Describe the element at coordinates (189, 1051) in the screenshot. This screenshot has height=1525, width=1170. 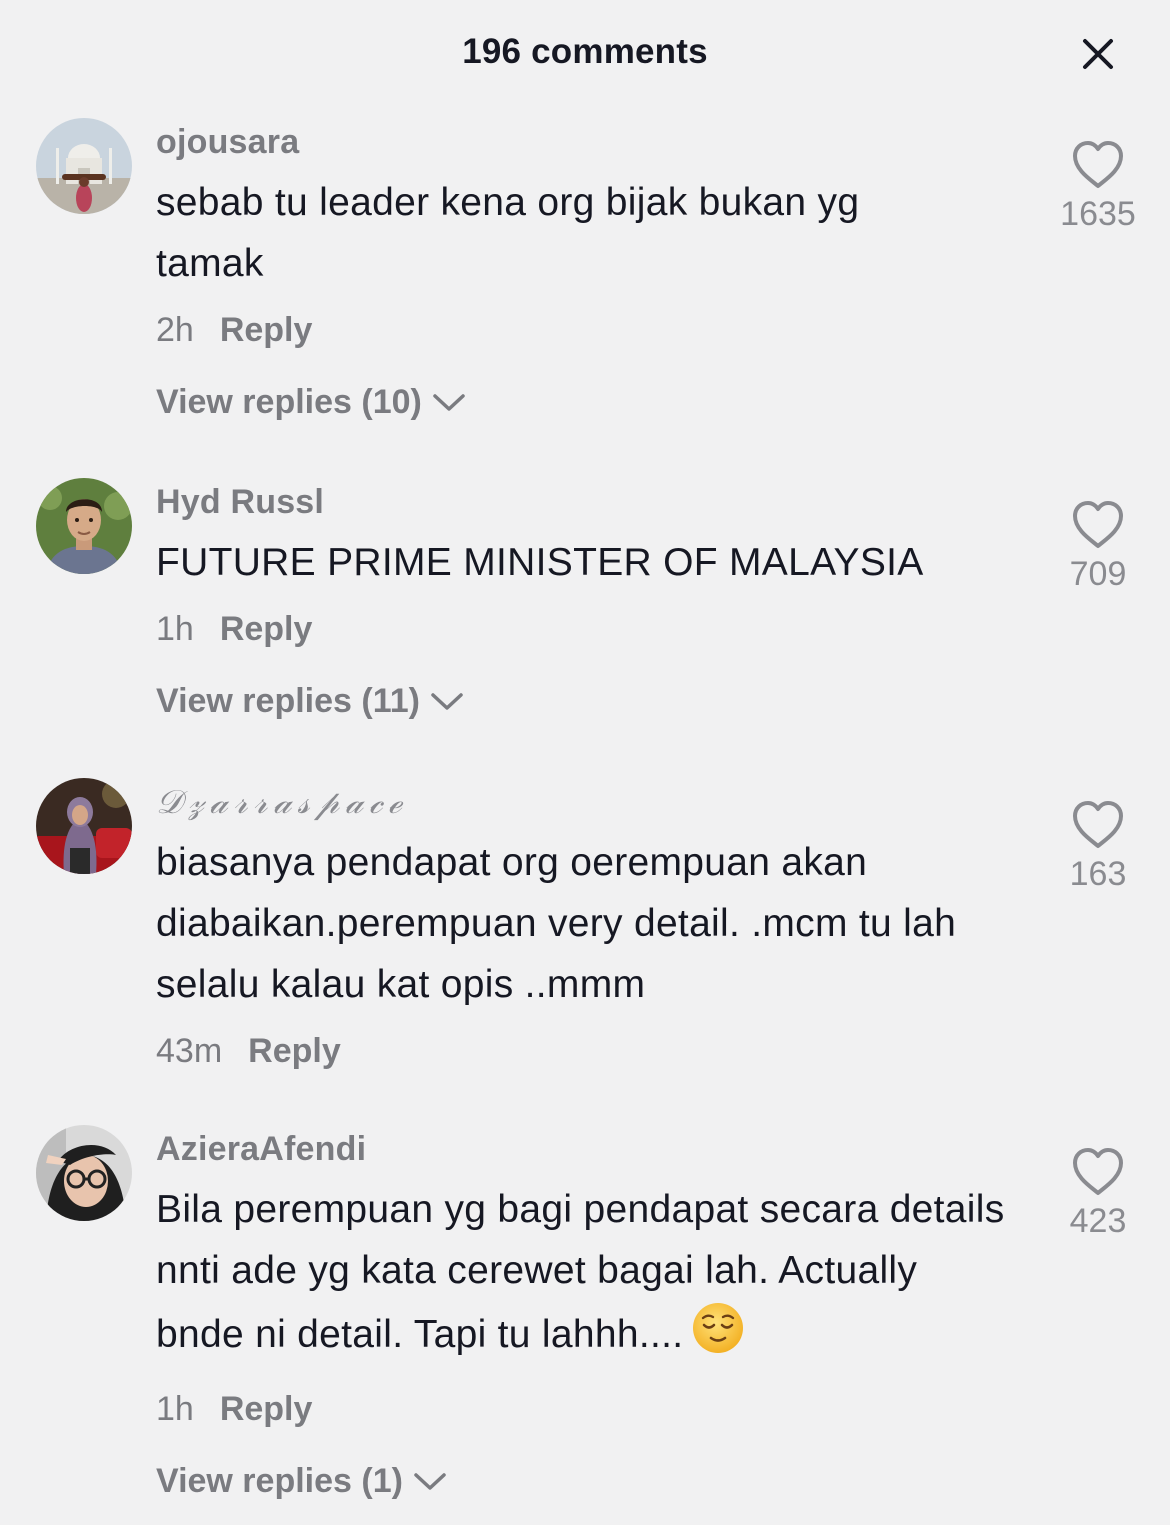
I see `comment-time: 43m` at that location.